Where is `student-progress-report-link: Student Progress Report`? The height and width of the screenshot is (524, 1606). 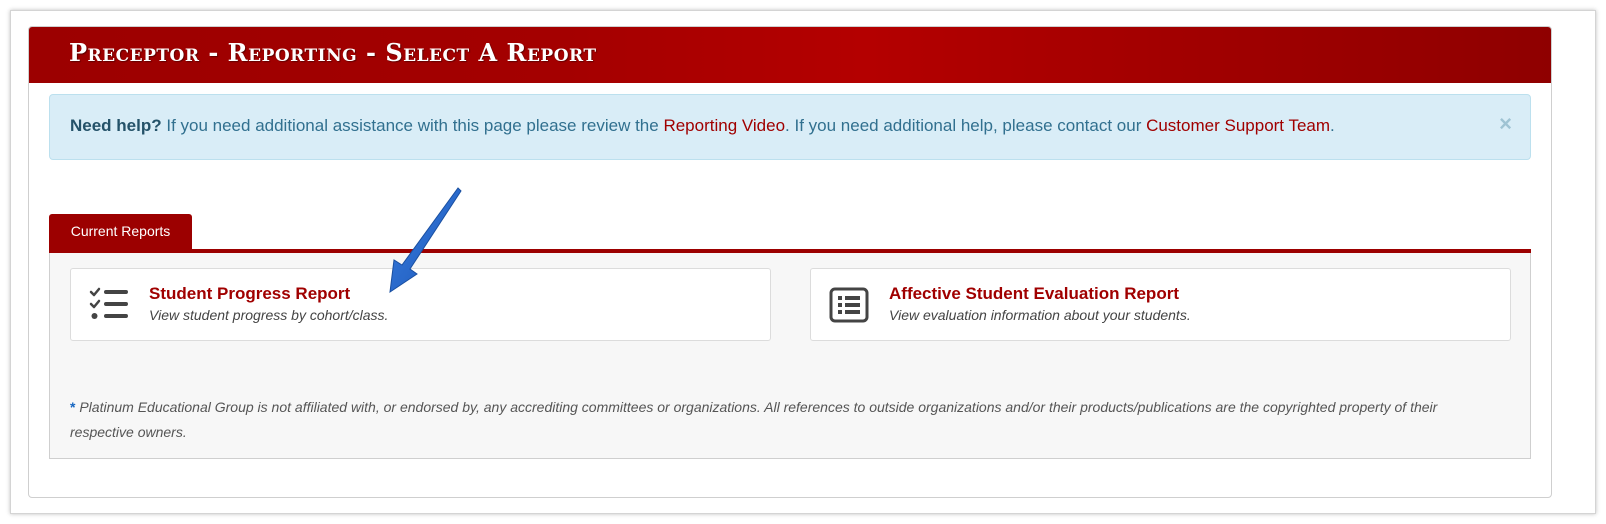
student-progress-report-link: Student Progress Report is located at coordinates (249, 294).